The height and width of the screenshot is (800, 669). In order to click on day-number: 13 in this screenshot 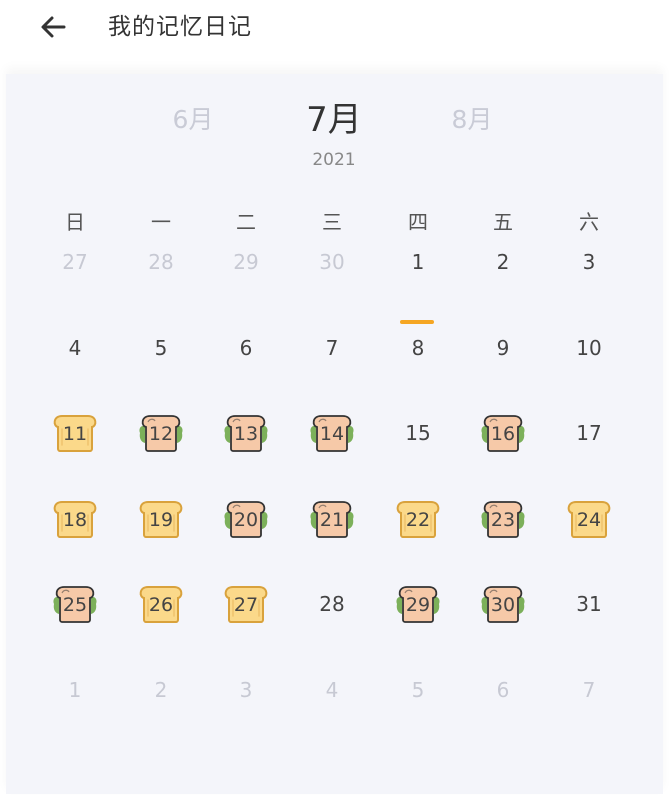, I will do `click(246, 434)`.